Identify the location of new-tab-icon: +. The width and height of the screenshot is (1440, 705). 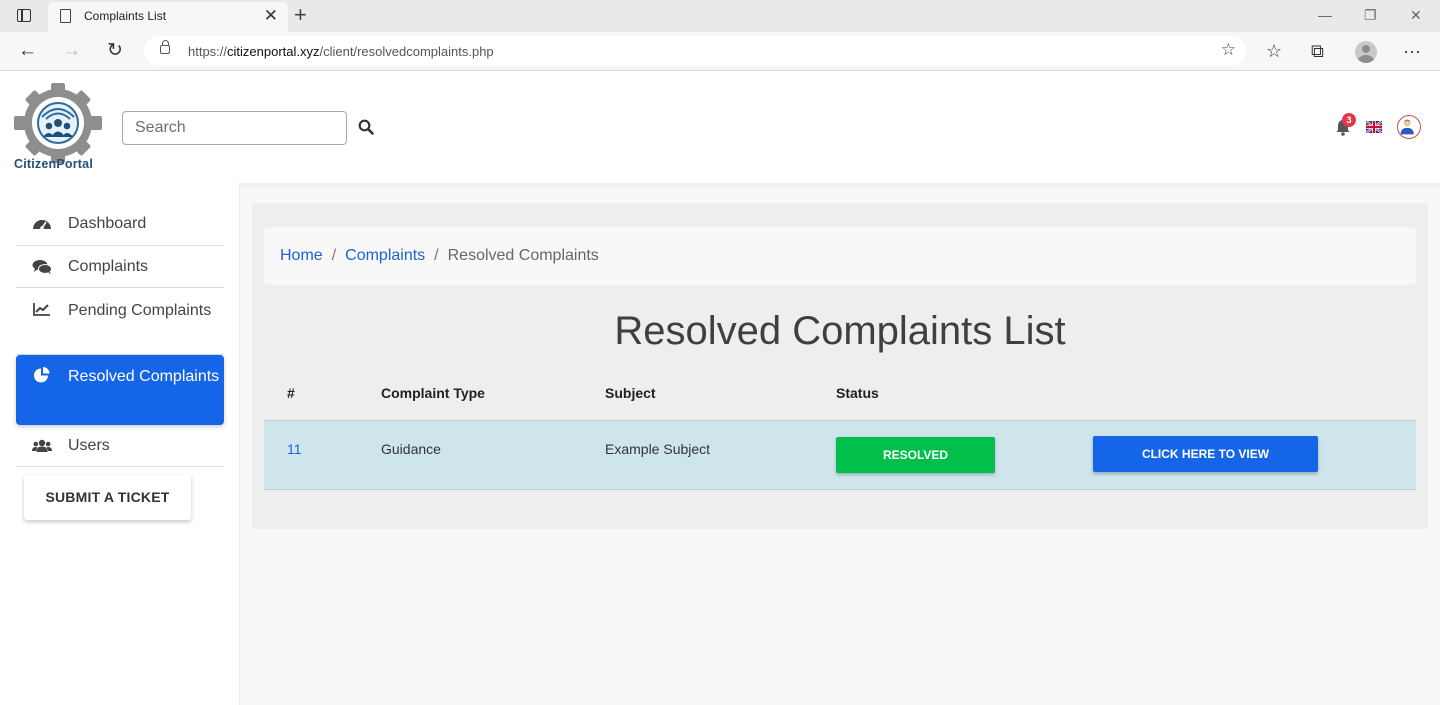
(300, 15).